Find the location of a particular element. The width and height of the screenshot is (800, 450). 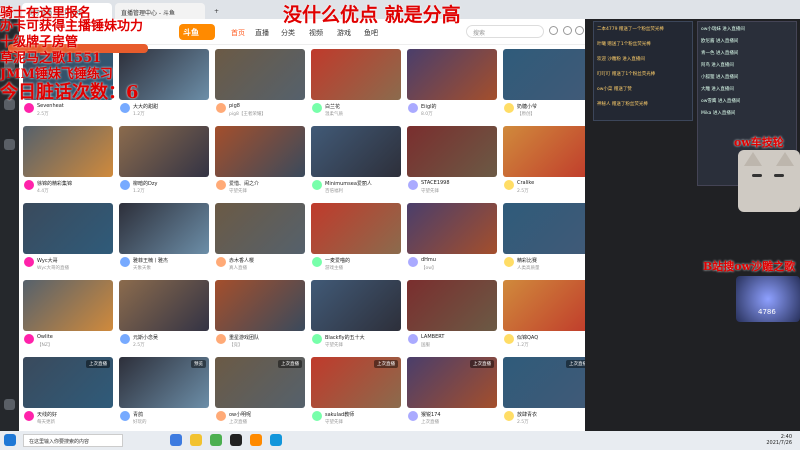

live-room-card: Wyc大哥 Wyc大哥的直播 is located at coordinates (68, 241).